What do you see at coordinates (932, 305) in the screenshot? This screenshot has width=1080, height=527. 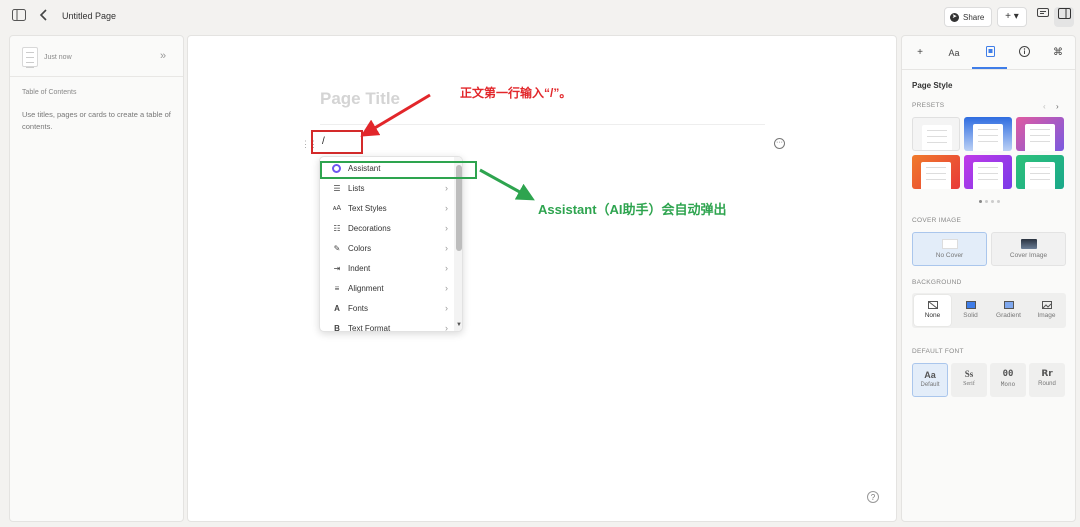 I see `no-background-icon` at bounding box center [932, 305].